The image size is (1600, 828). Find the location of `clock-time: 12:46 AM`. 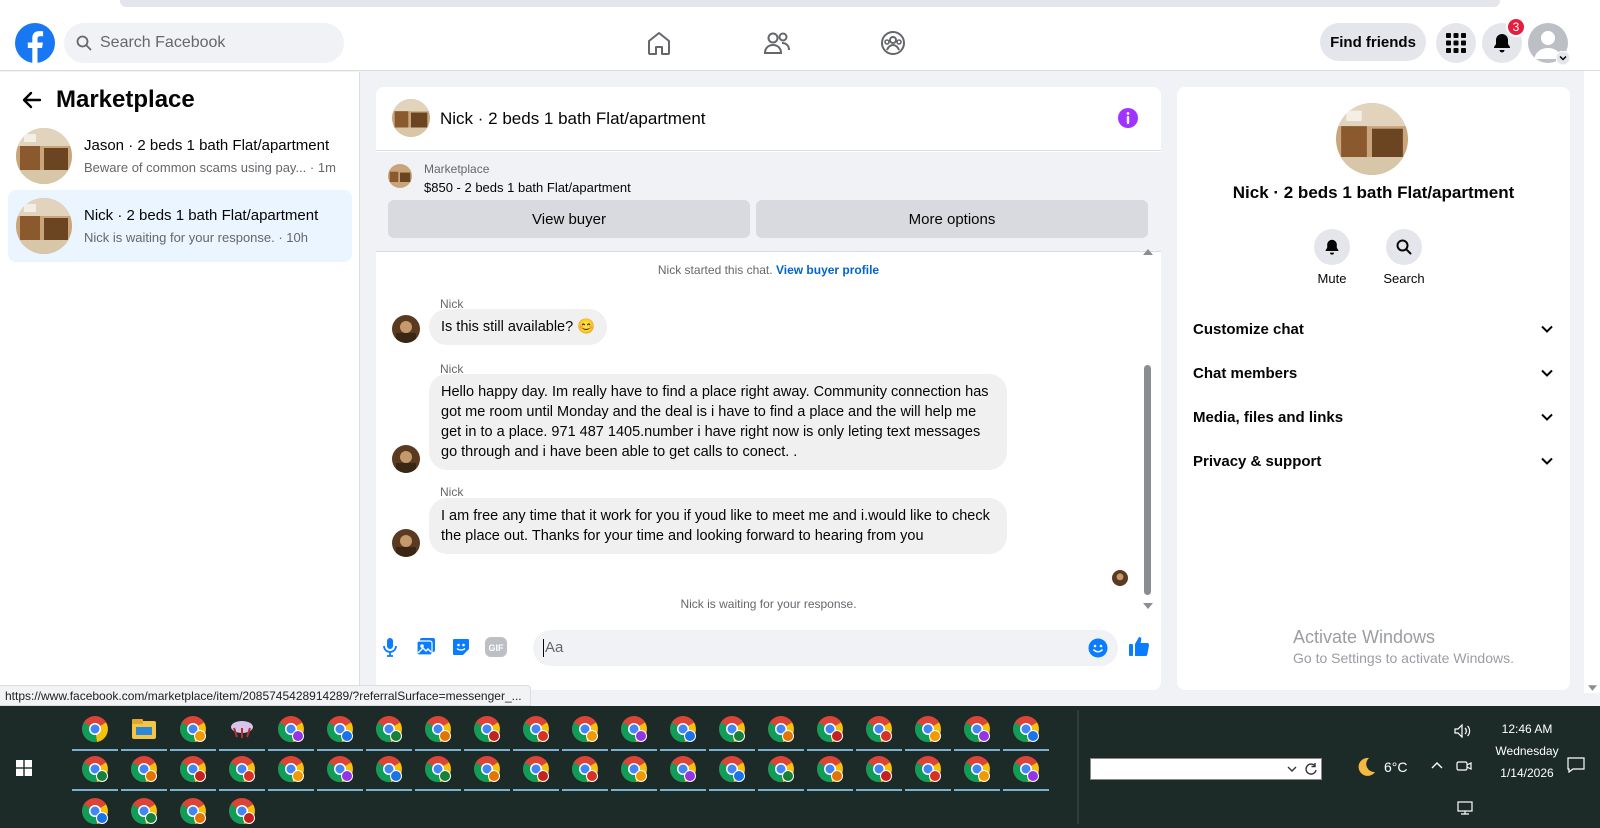

clock-time: 12:46 AM is located at coordinates (1527, 729).